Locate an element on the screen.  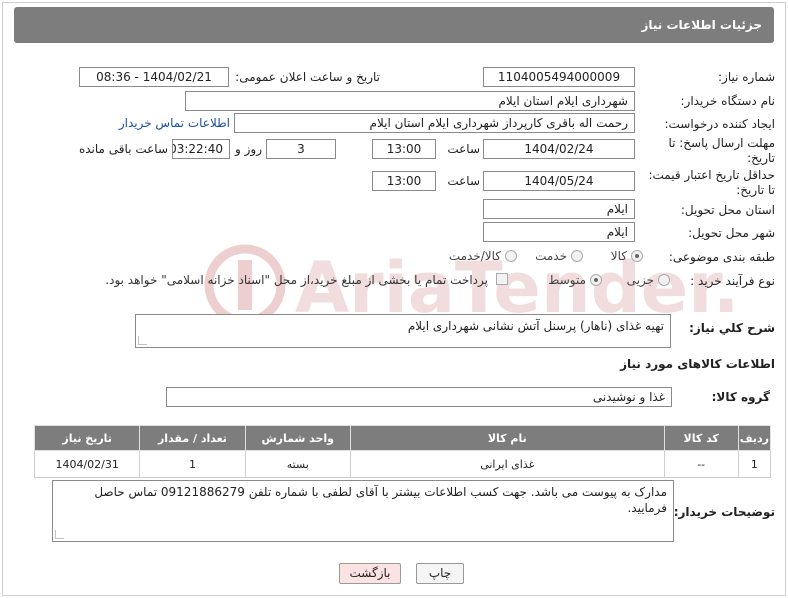
deadline-label-line2: تاریخ: is located at coordinates (761, 158).